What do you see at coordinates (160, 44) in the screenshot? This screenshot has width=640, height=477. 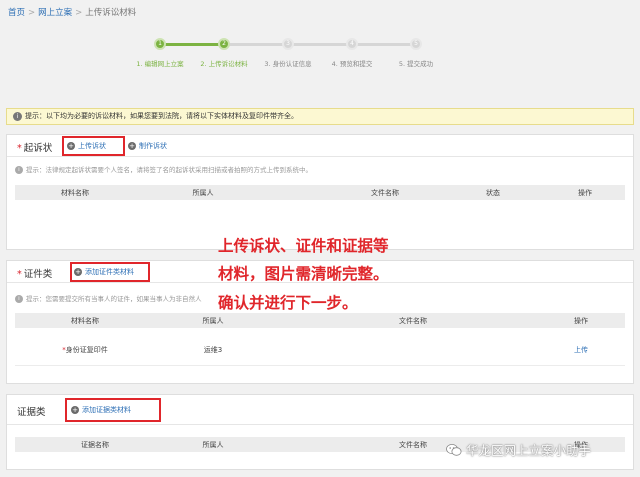 I see `step-node-1: 1` at bounding box center [160, 44].